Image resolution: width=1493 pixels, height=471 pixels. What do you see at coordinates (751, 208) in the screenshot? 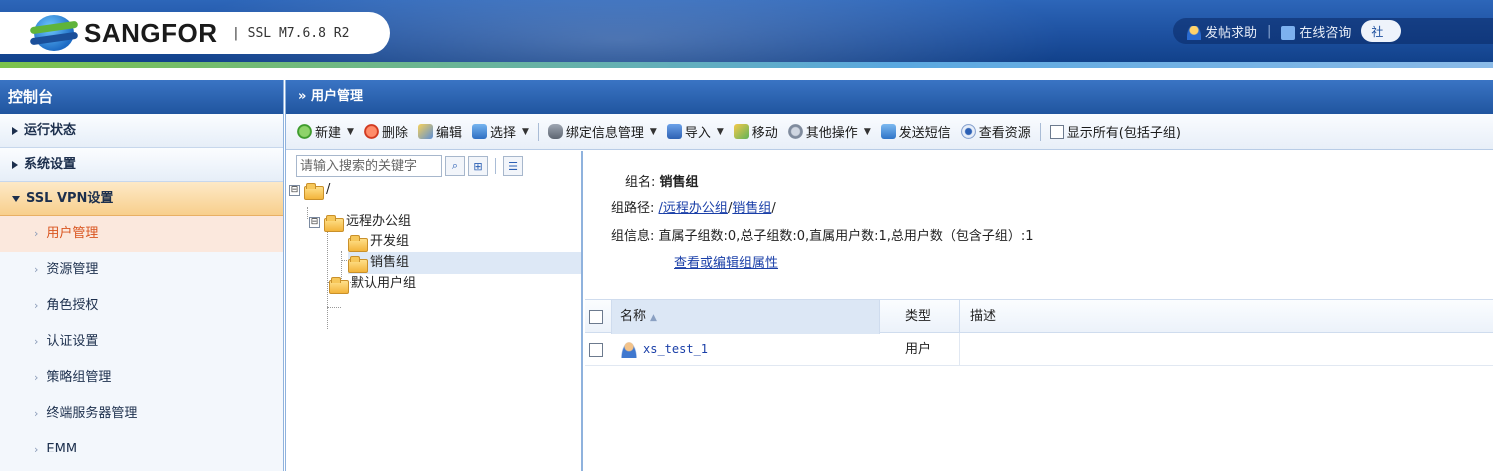
I see `path-link-sales: 销售组` at bounding box center [751, 208].